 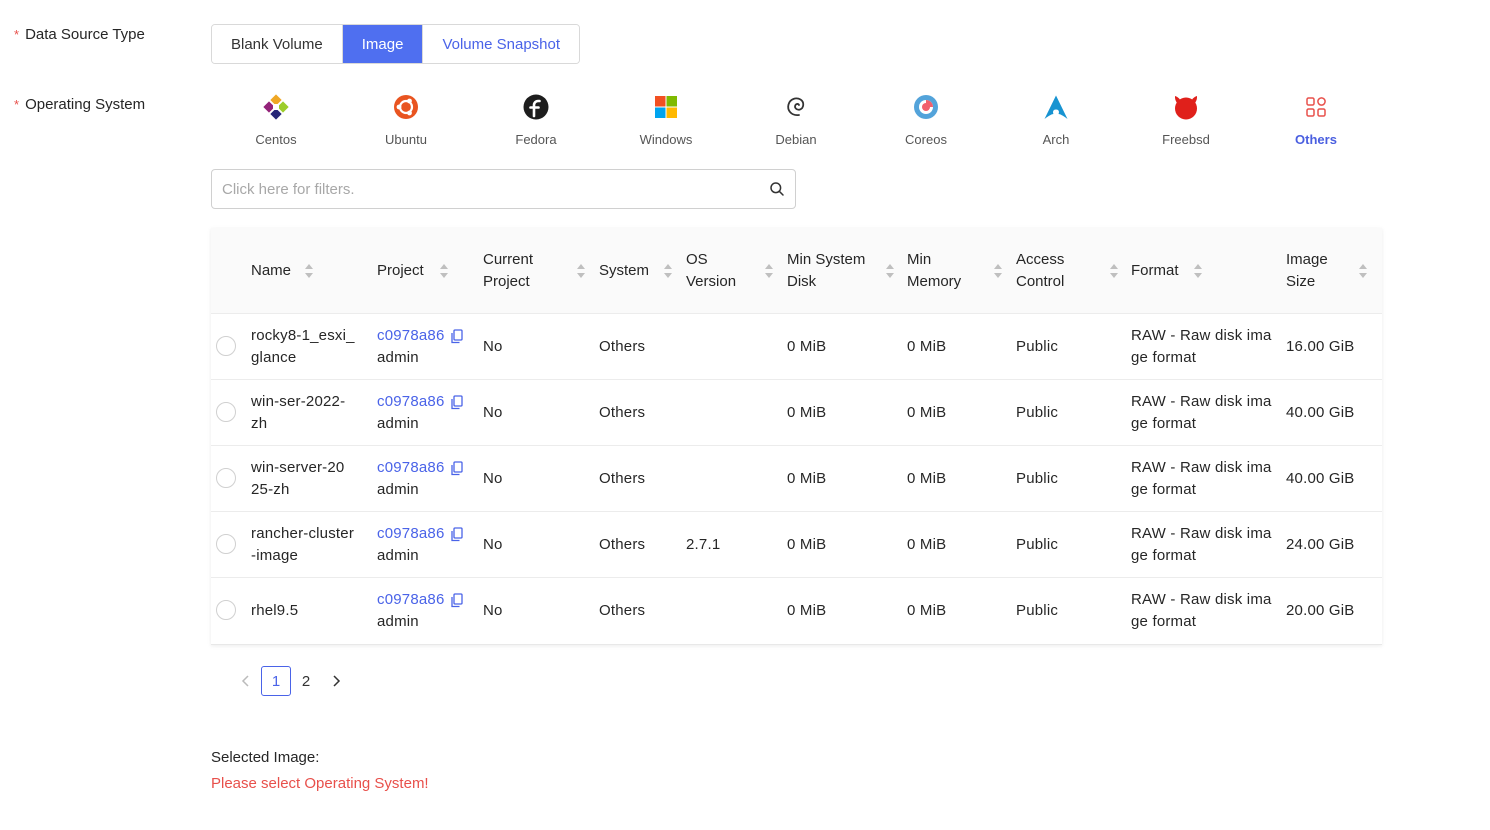 I want to click on page-2-button: 2, so click(x=306, y=681).